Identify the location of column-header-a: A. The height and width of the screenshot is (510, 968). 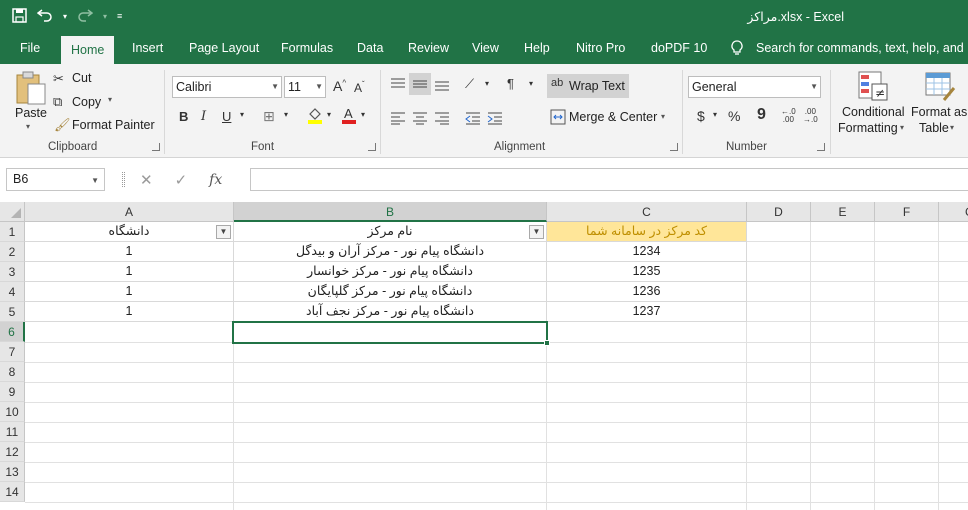
(129, 212).